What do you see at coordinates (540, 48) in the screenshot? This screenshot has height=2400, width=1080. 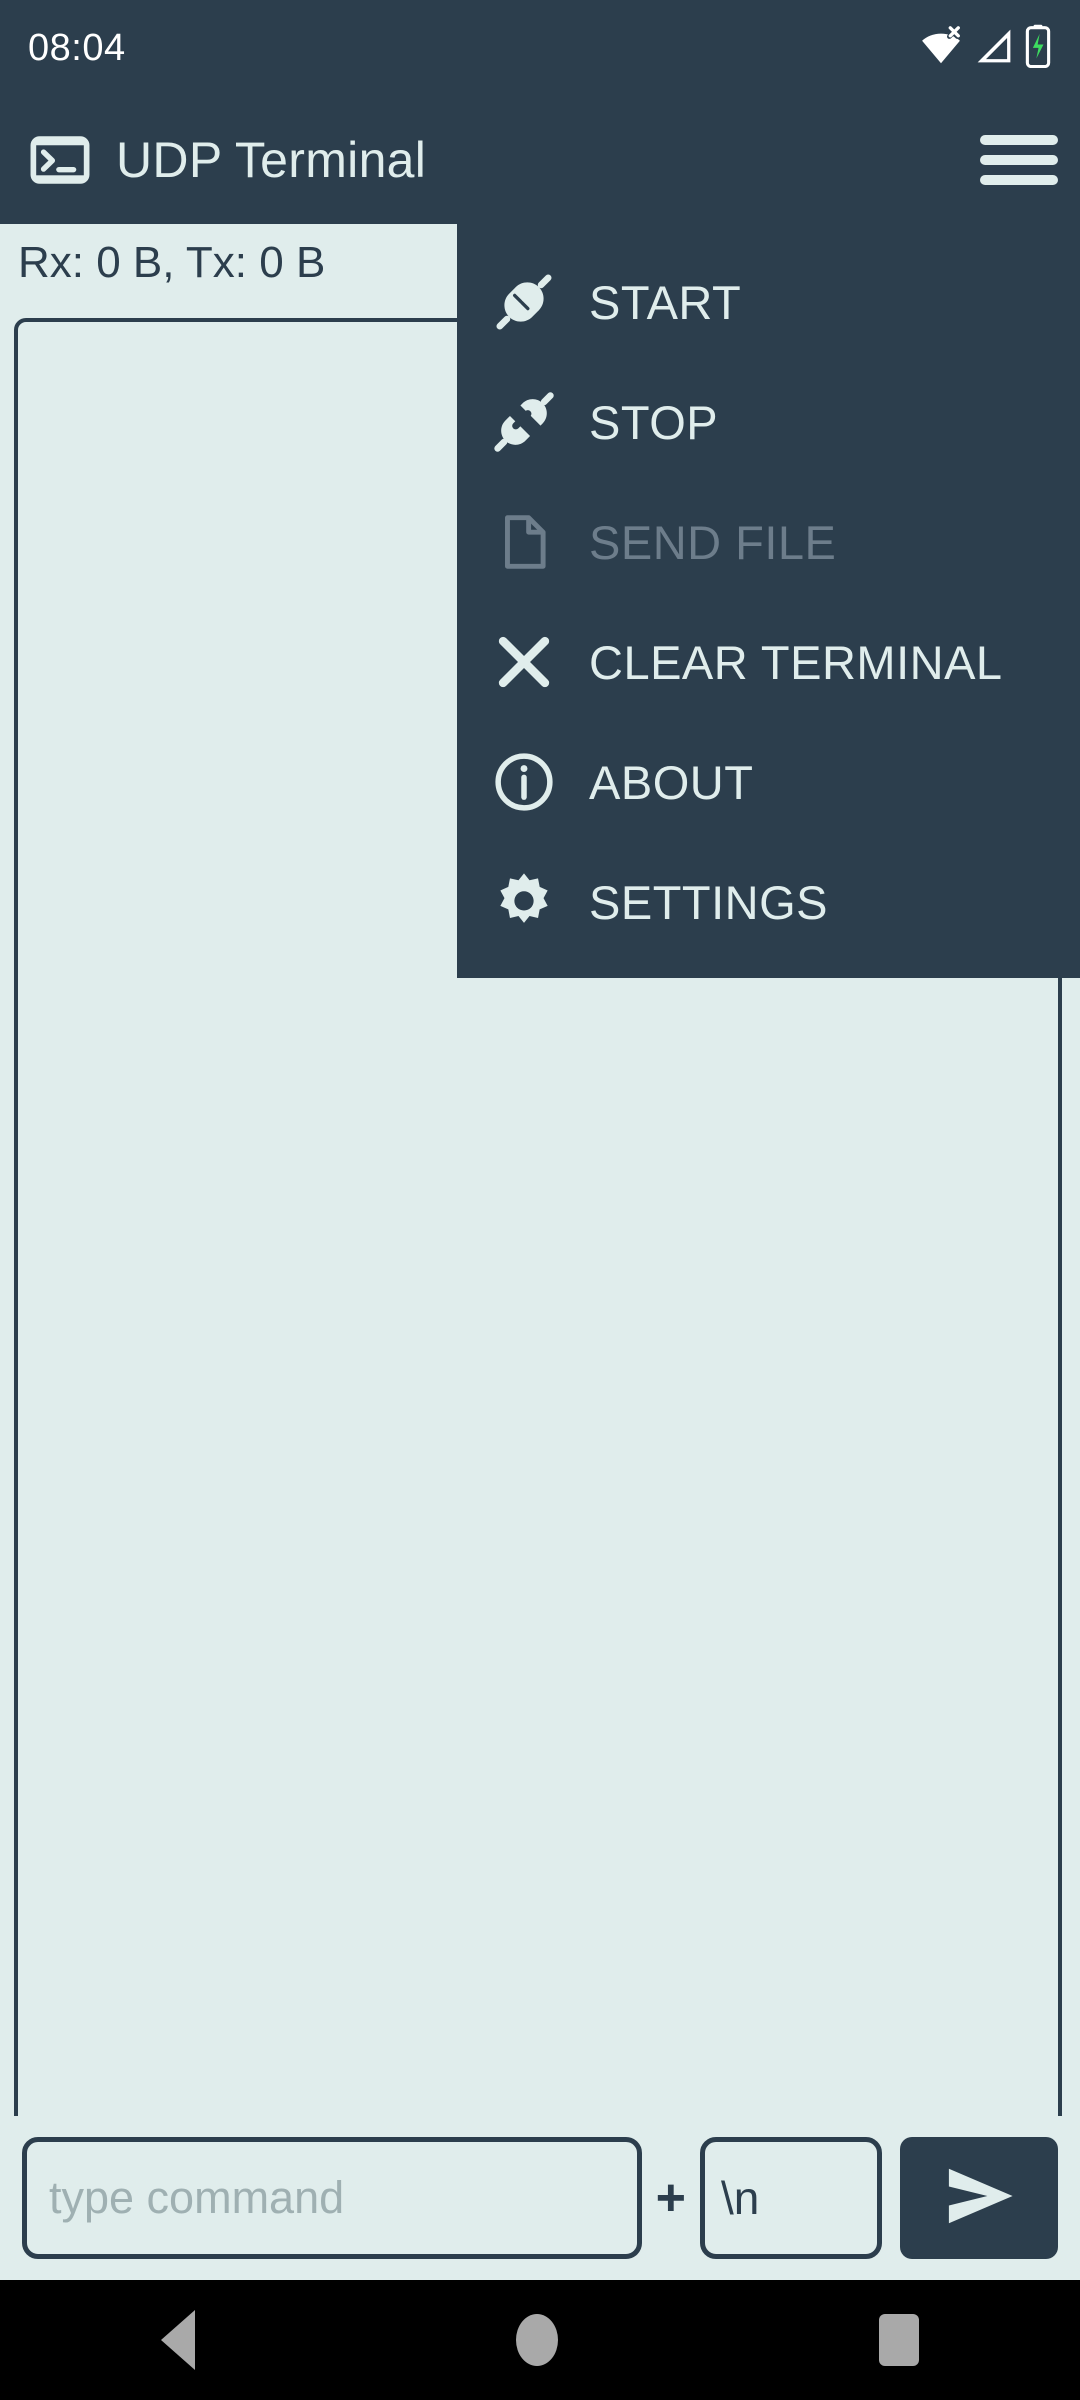 I see `status-bar: 08:04` at bounding box center [540, 48].